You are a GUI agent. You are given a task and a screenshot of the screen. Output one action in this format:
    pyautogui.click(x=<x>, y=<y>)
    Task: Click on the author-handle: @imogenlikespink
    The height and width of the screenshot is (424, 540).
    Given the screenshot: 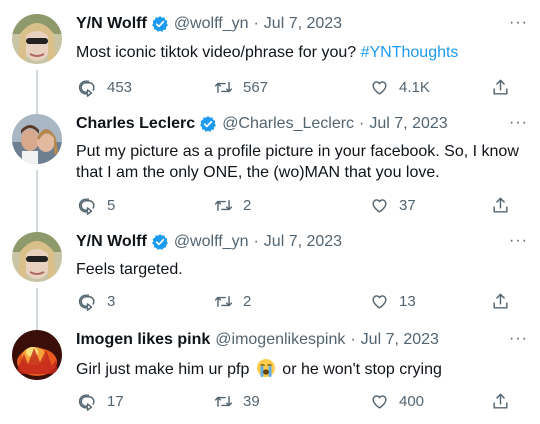 What is the action you would take?
    pyautogui.click(x=280, y=340)
    